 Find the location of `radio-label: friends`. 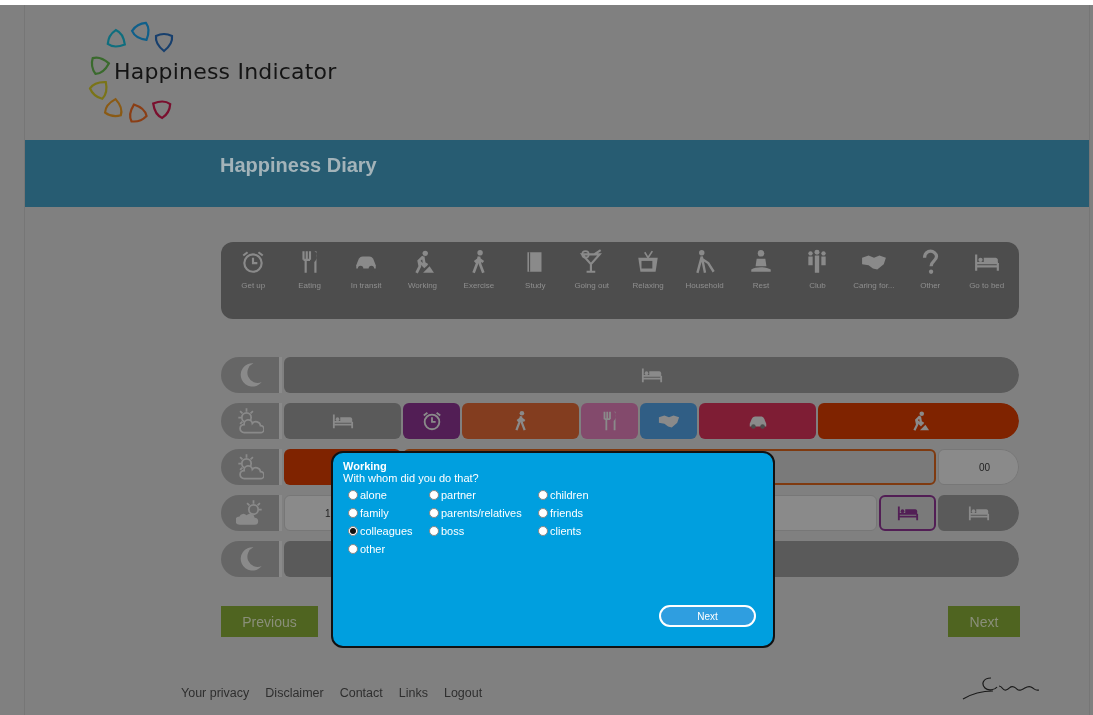

radio-label: friends is located at coordinates (567, 513).